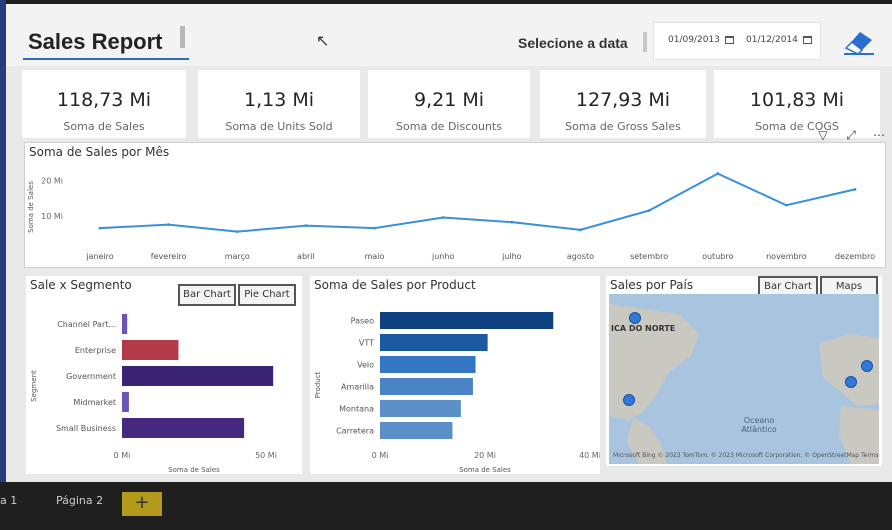 This screenshot has width=892, height=530. I want to click on x-tick-label: outubro, so click(717, 256).